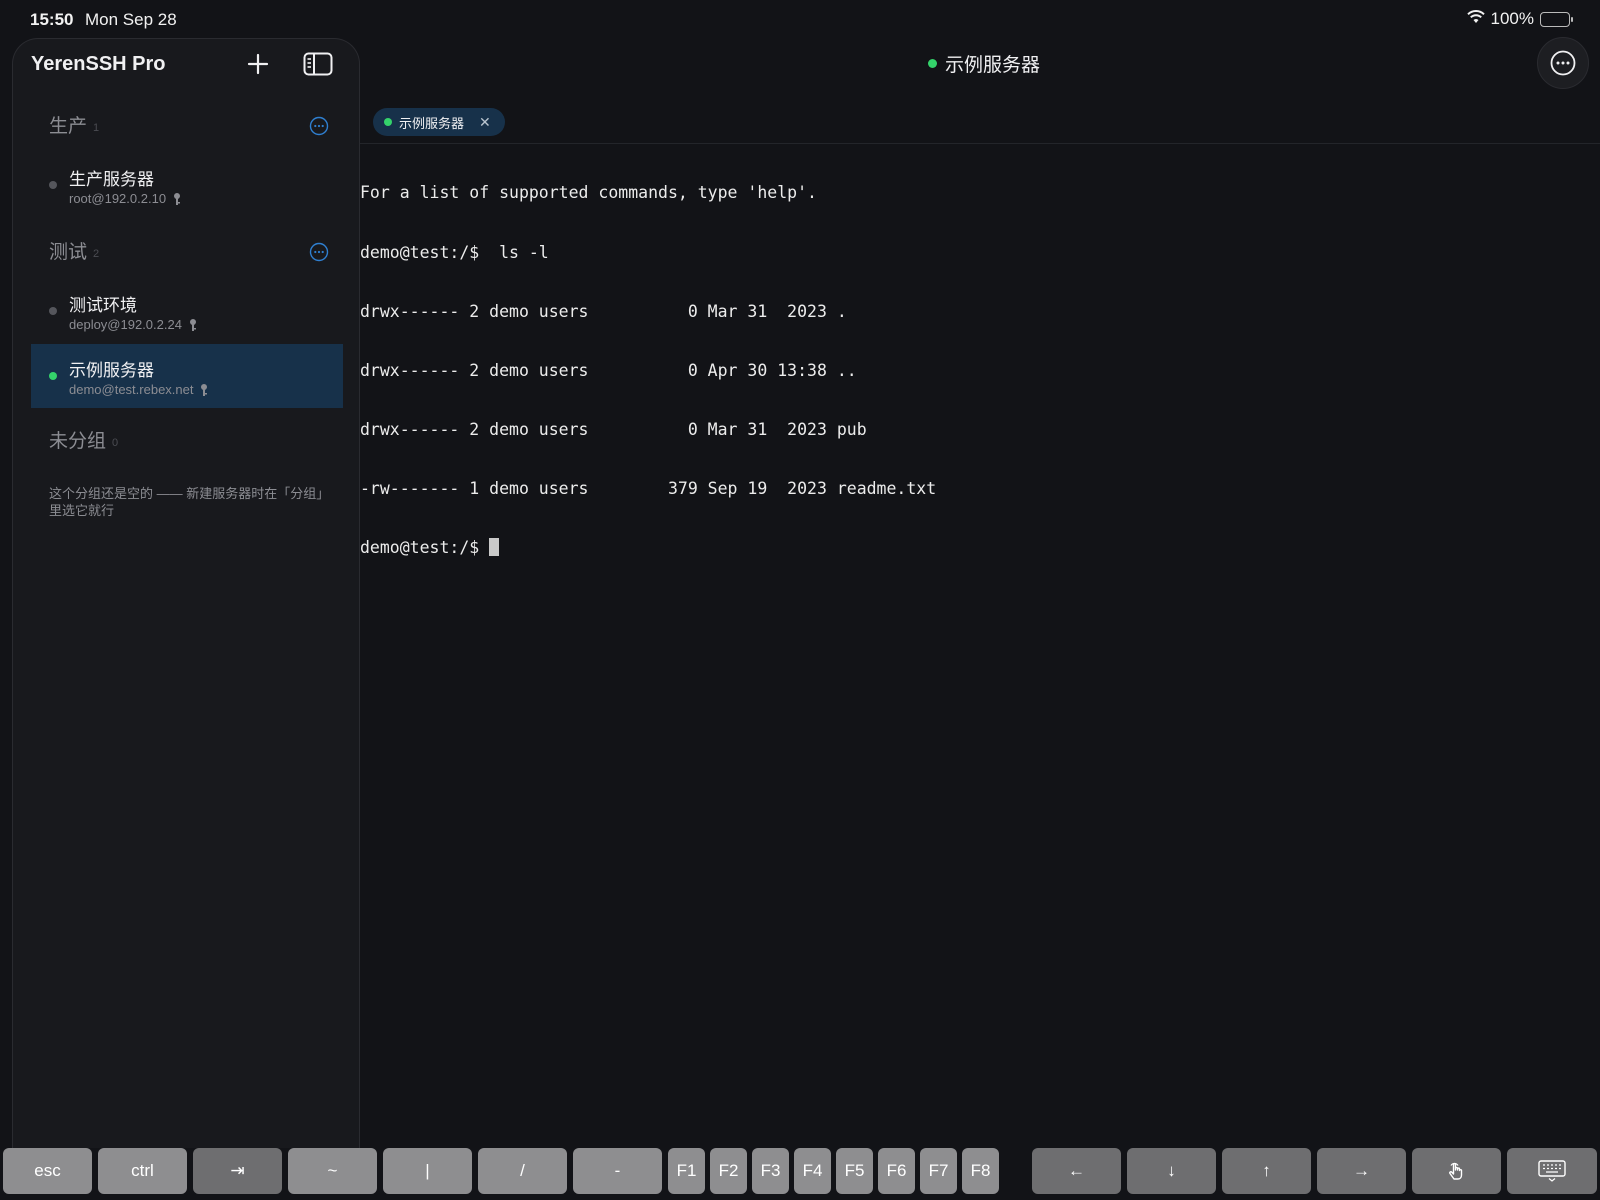 Image resolution: width=1600 pixels, height=1200 pixels. I want to click on battery-percent: 100%, so click(1512, 18).